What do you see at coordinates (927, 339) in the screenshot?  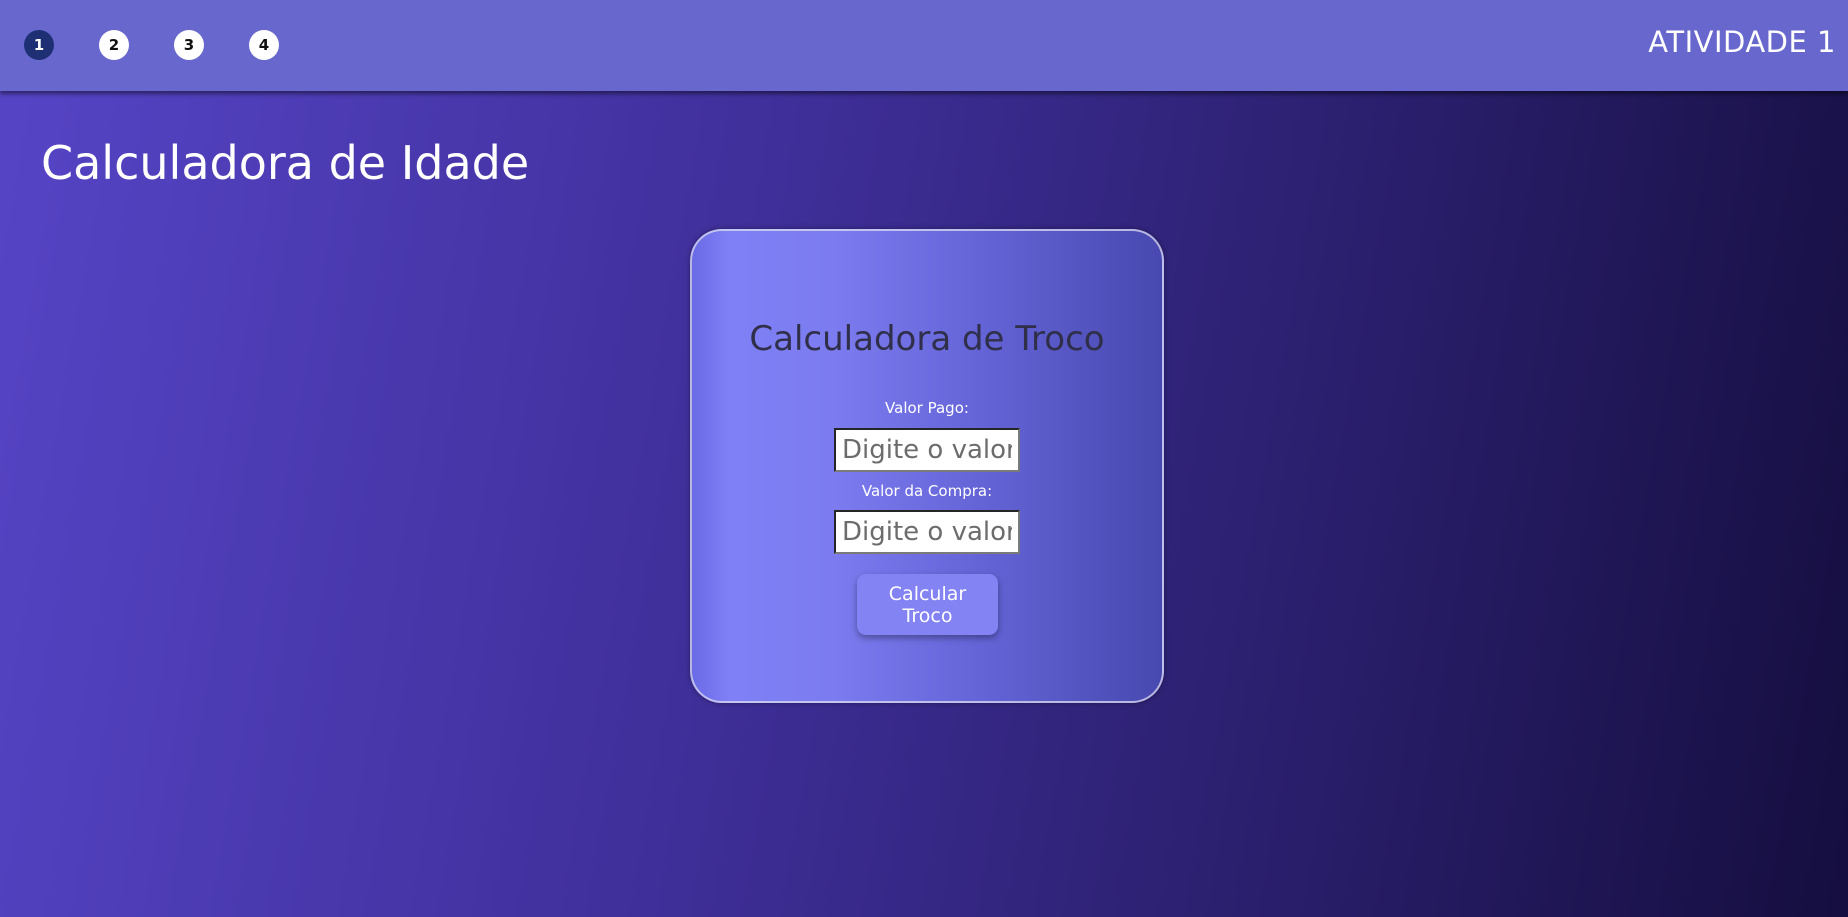 I see `card-title: Calculadora de Troco` at bounding box center [927, 339].